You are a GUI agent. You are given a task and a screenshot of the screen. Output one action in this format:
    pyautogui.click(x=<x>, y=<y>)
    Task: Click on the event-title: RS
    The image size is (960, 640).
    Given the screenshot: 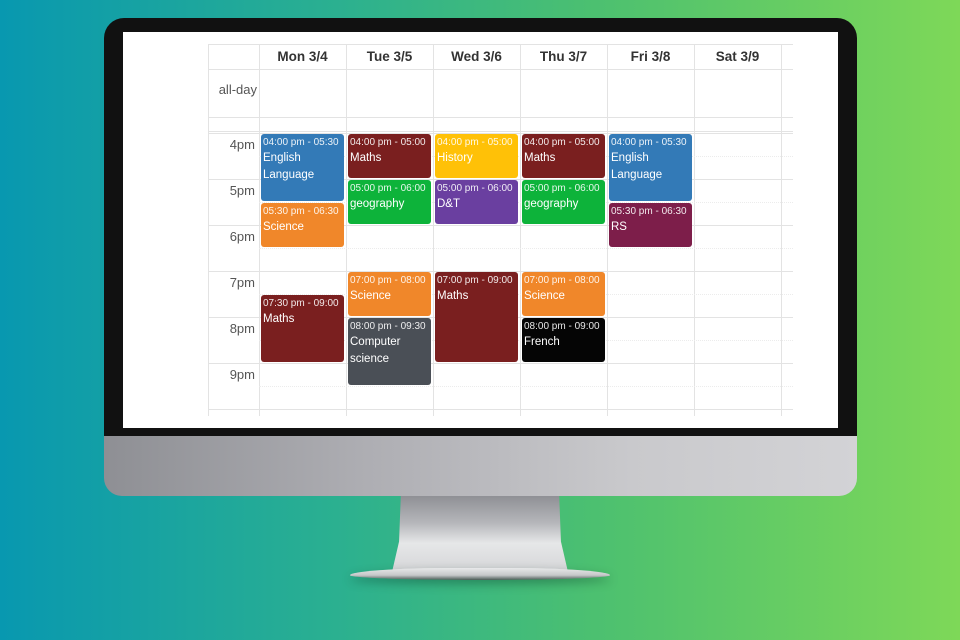 What is the action you would take?
    pyautogui.click(x=619, y=227)
    